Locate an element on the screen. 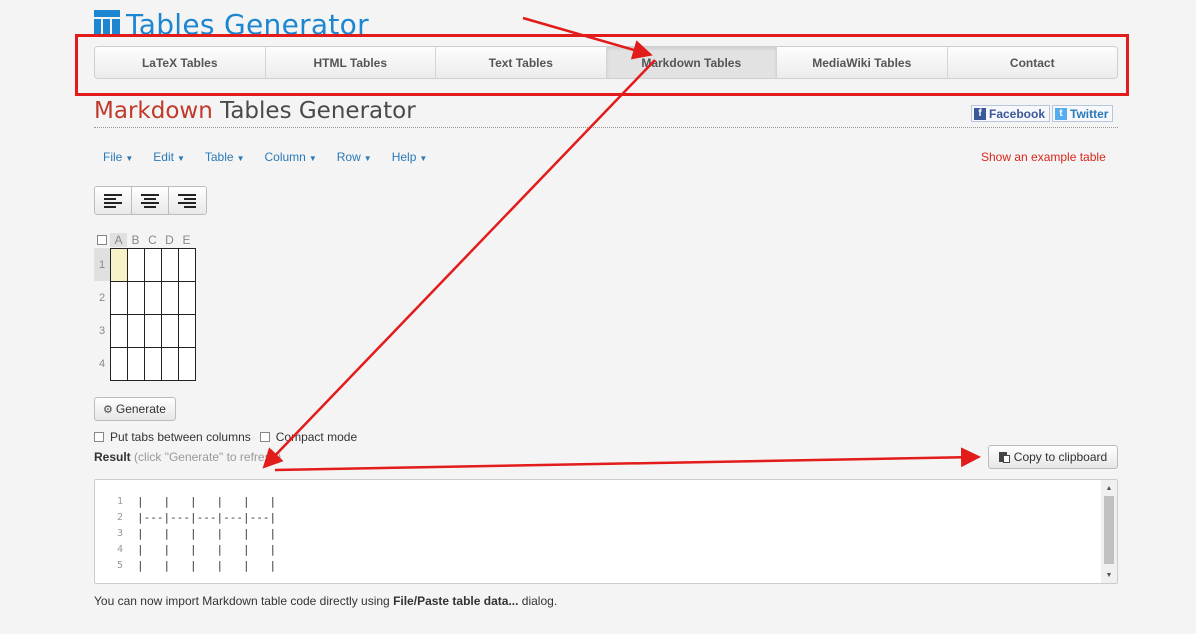 The width and height of the screenshot is (1196, 634). scrollbar-thumb is located at coordinates (1109, 530).